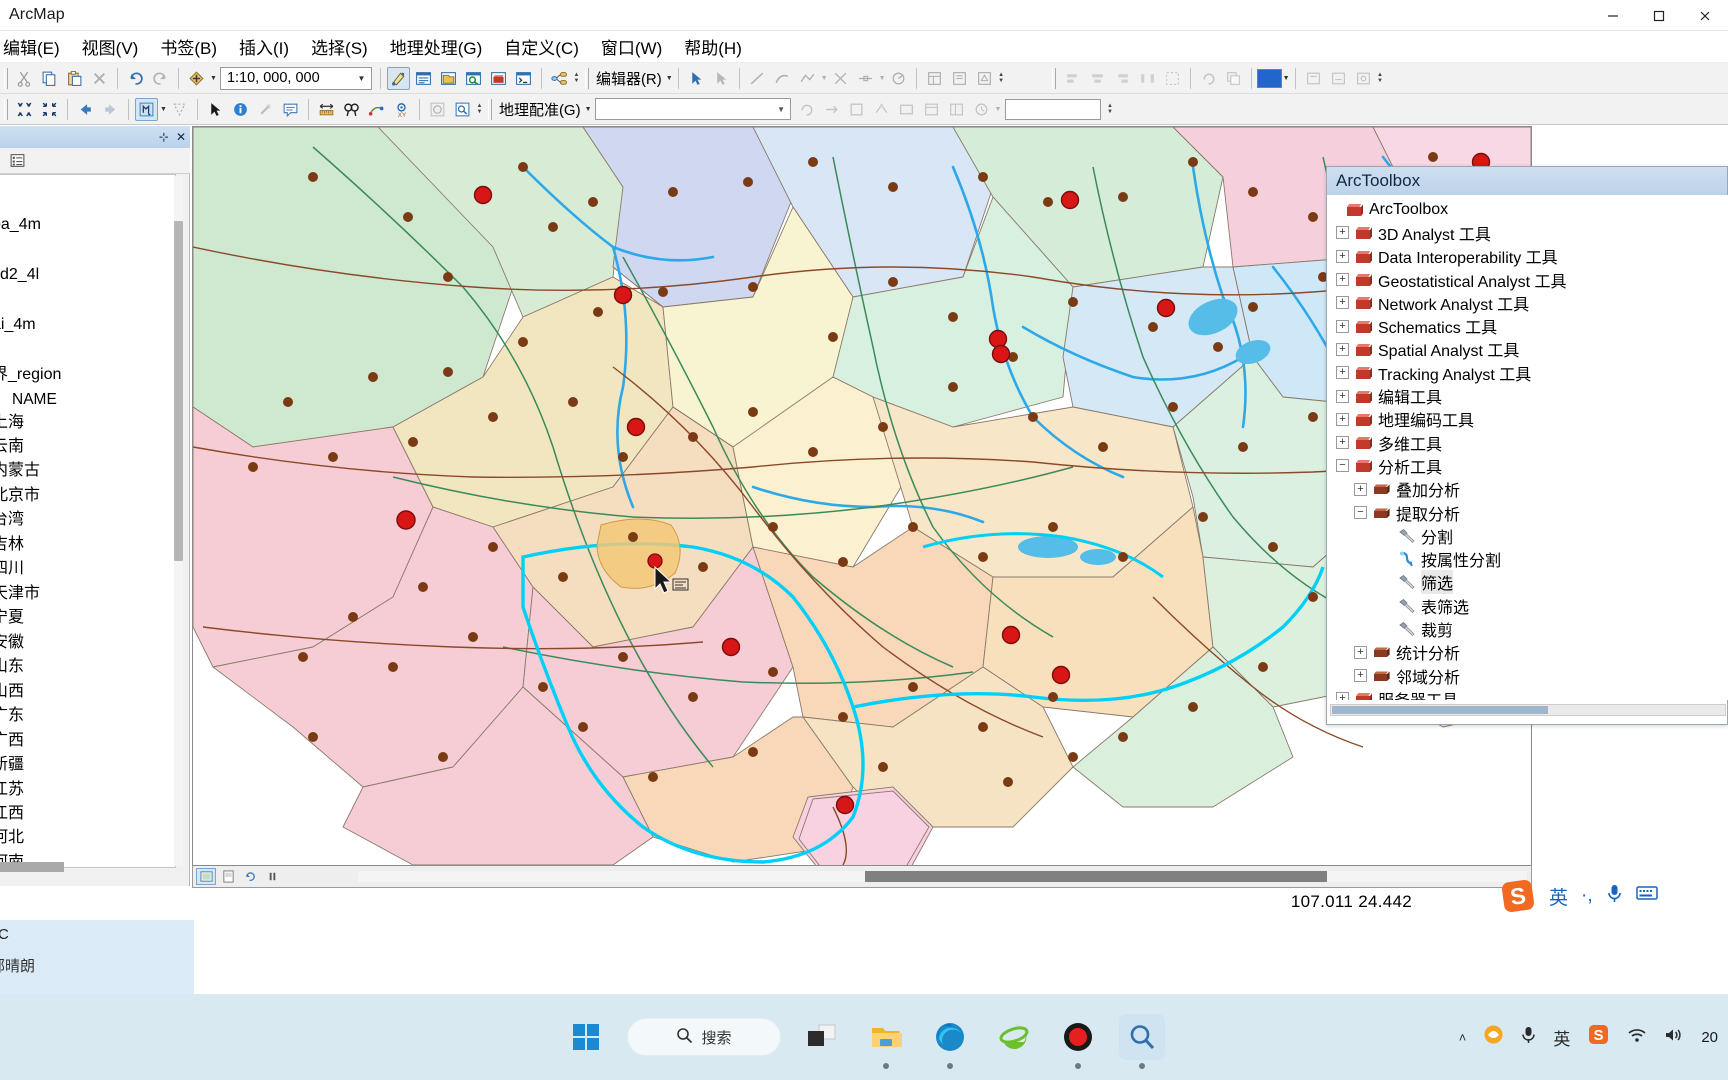 The image size is (1728, 1080). I want to click on keyboard-icon, so click(1646, 896).